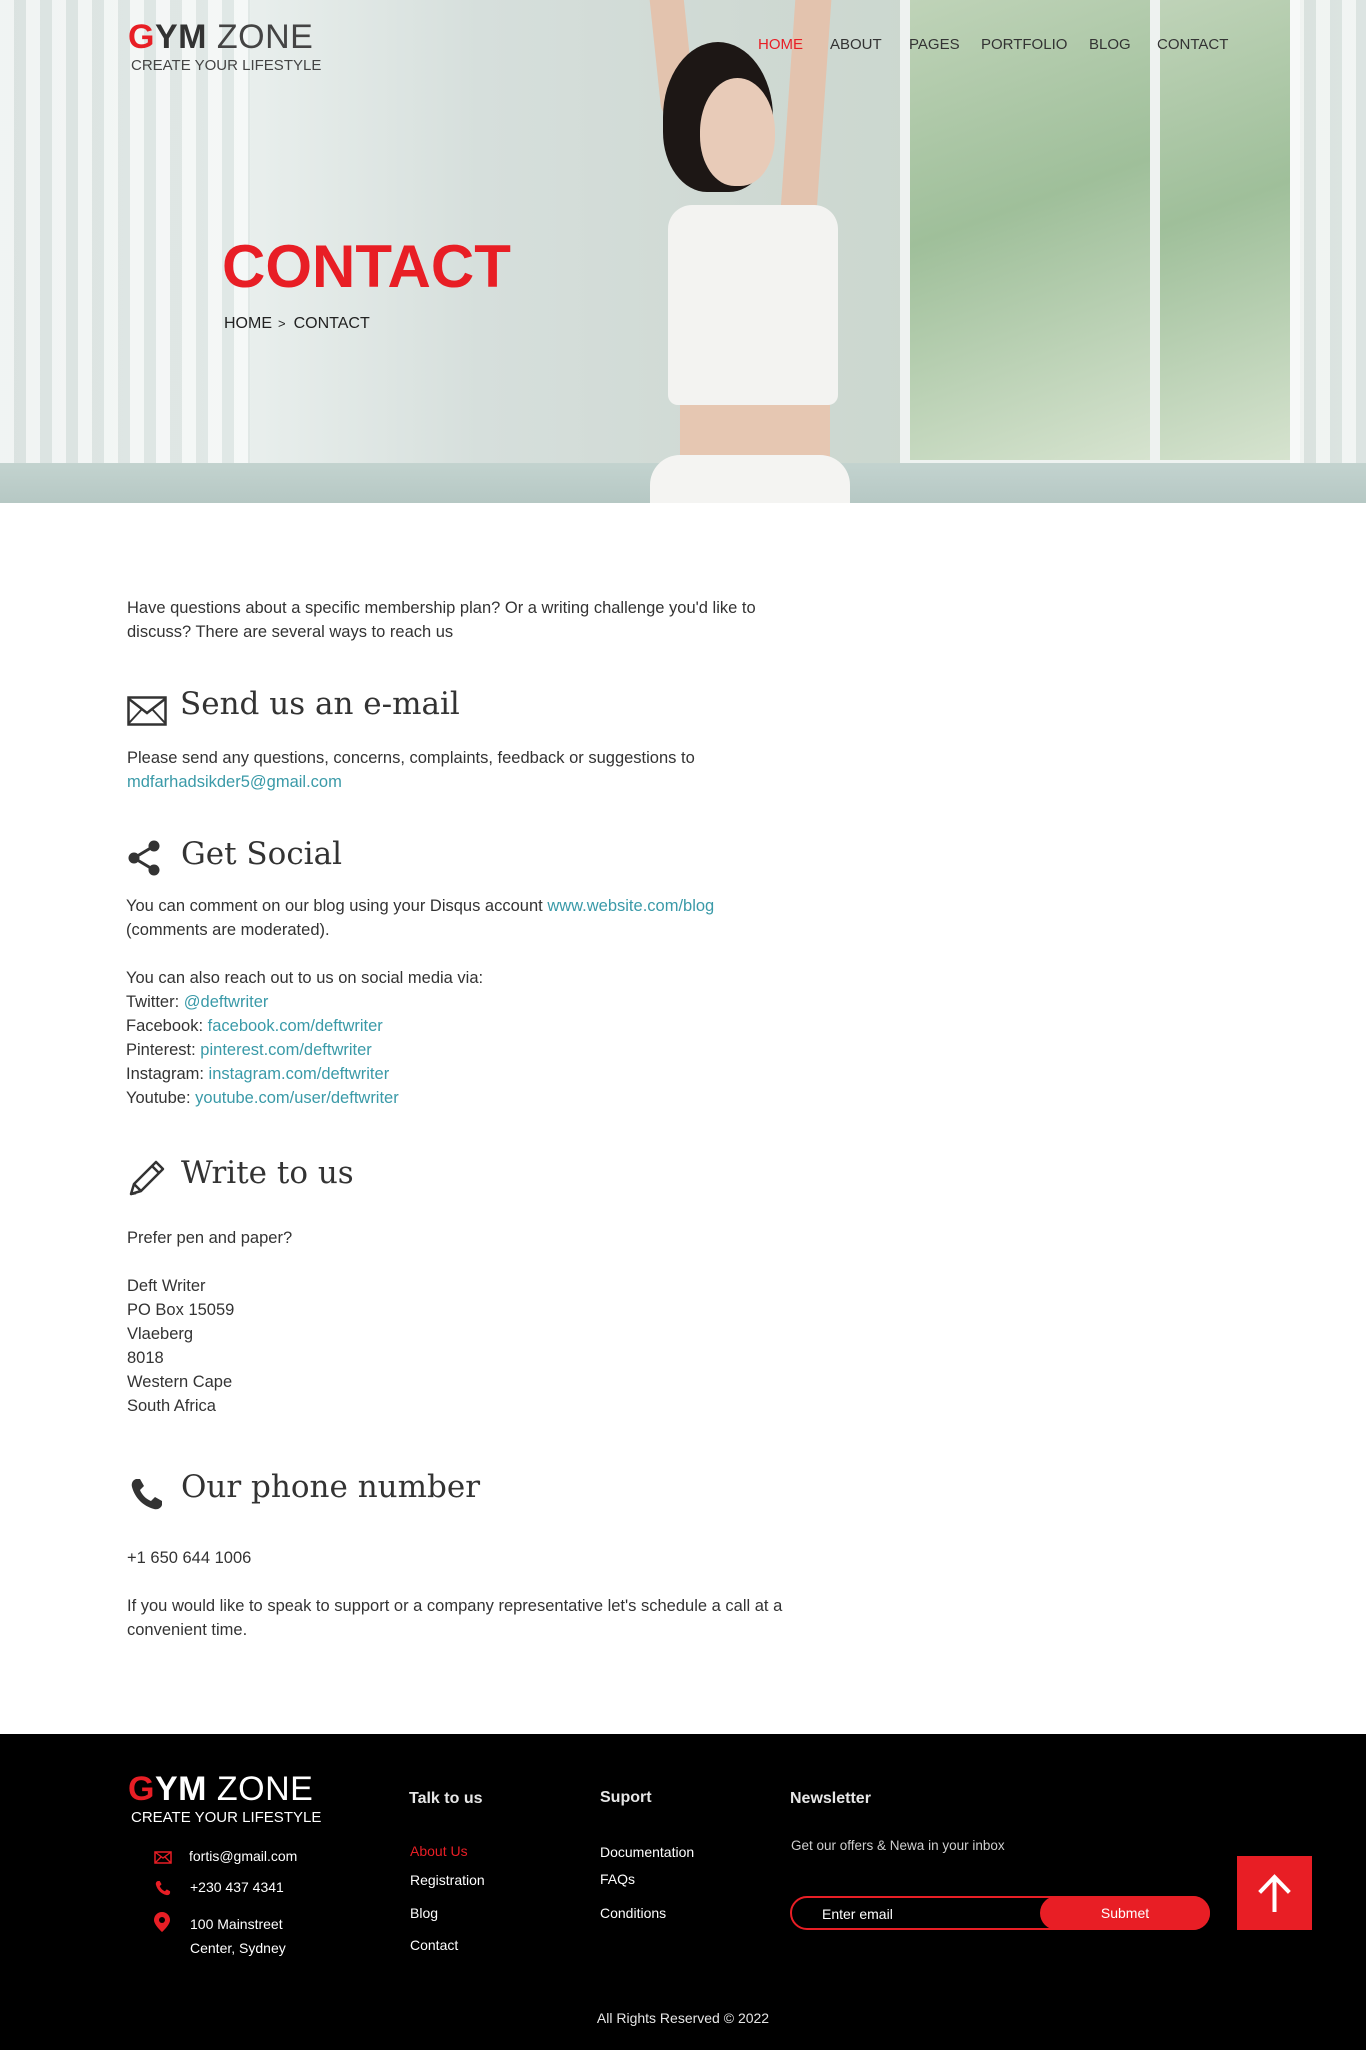  I want to click on logo-word-zone: ZONE, so click(265, 1789).